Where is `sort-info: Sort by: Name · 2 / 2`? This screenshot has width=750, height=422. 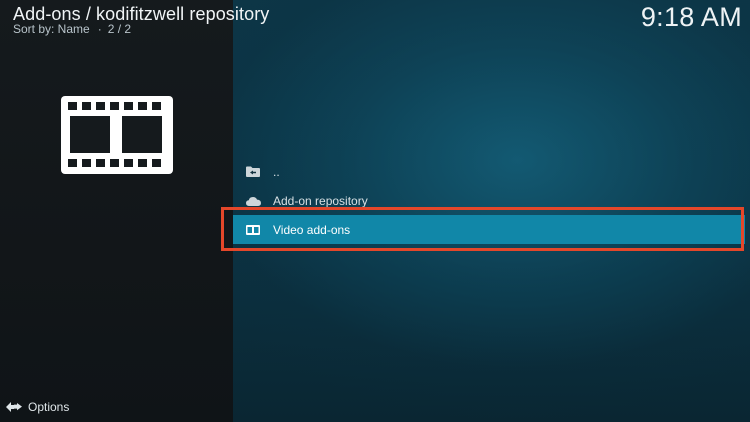
sort-info: Sort by: Name · 2 / 2 is located at coordinates (72, 29).